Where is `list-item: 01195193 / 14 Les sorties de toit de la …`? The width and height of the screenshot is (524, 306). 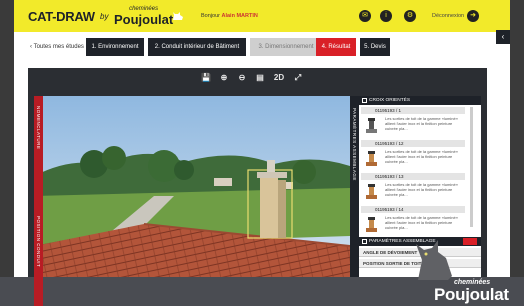
list-item: 01195193 / 14 Les sorties de toit de la … is located at coordinates (413, 221).